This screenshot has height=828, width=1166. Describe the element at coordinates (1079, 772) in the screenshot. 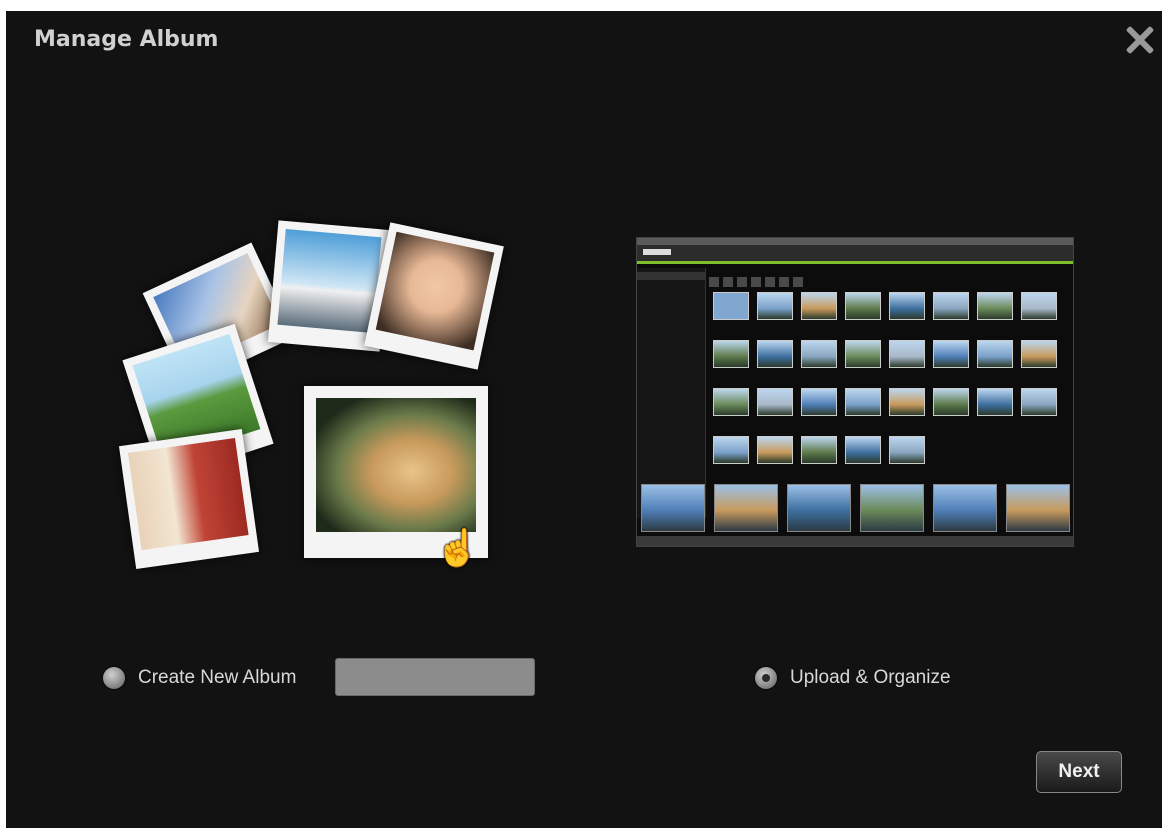

I see `next-button: Next` at that location.